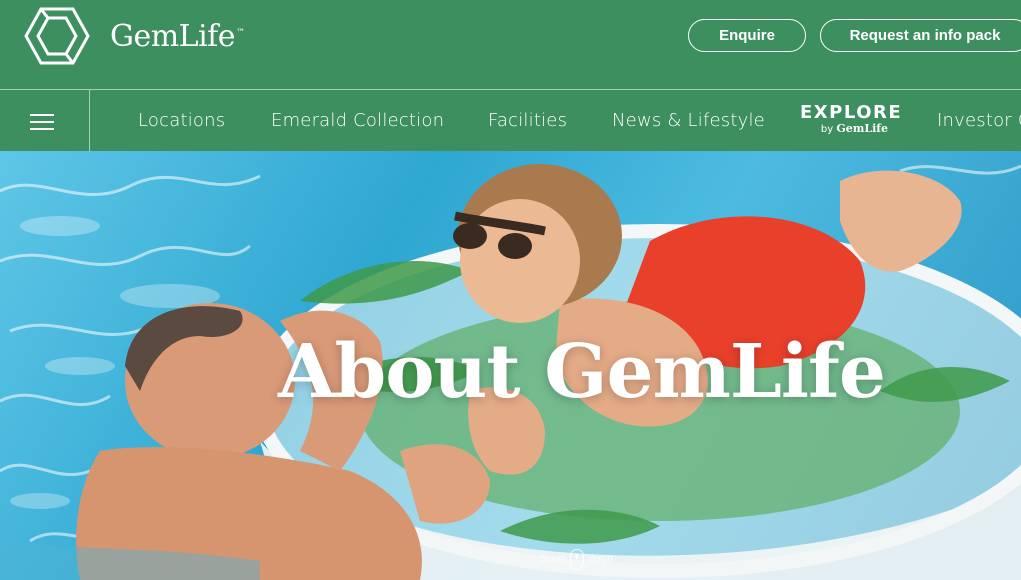 The height and width of the screenshot is (580, 1021). Describe the element at coordinates (357, 120) in the screenshot. I see `nav-item-emerald-collection: Emerald Collection` at that location.